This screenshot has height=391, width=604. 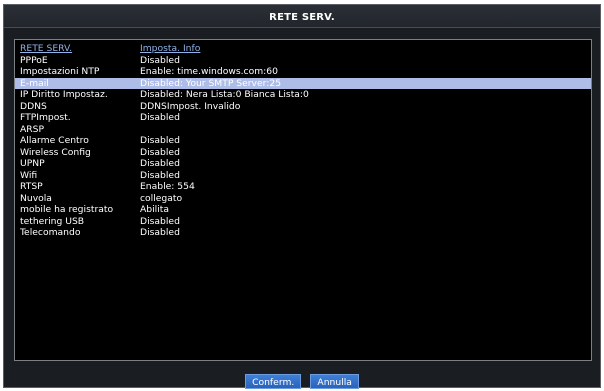 What do you see at coordinates (303, 118) in the screenshot?
I see `table-row: FTPImpost. Disabled` at bounding box center [303, 118].